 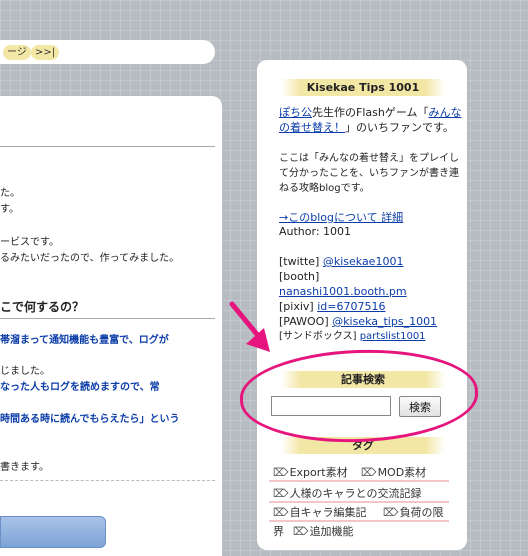 I want to click on desc-line: ここは「みんなの着せ替え」をプレイし, so click(x=369, y=158).